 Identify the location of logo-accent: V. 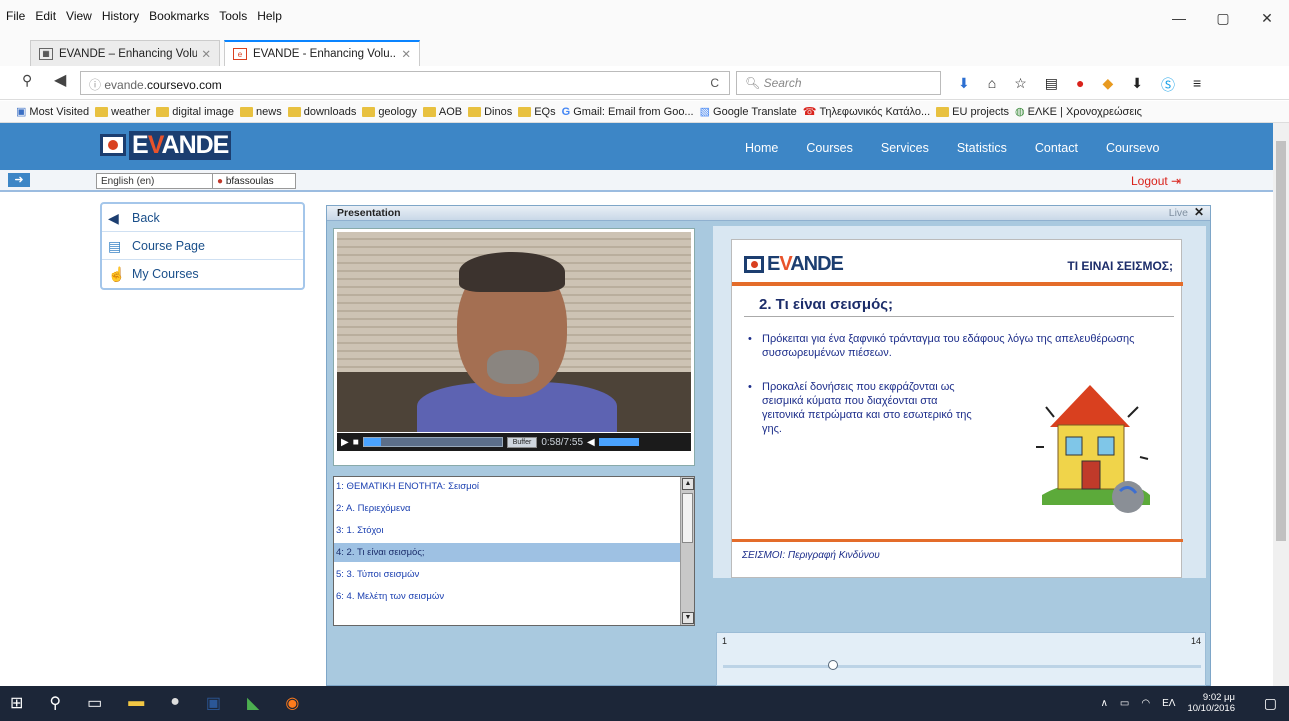
(785, 264).